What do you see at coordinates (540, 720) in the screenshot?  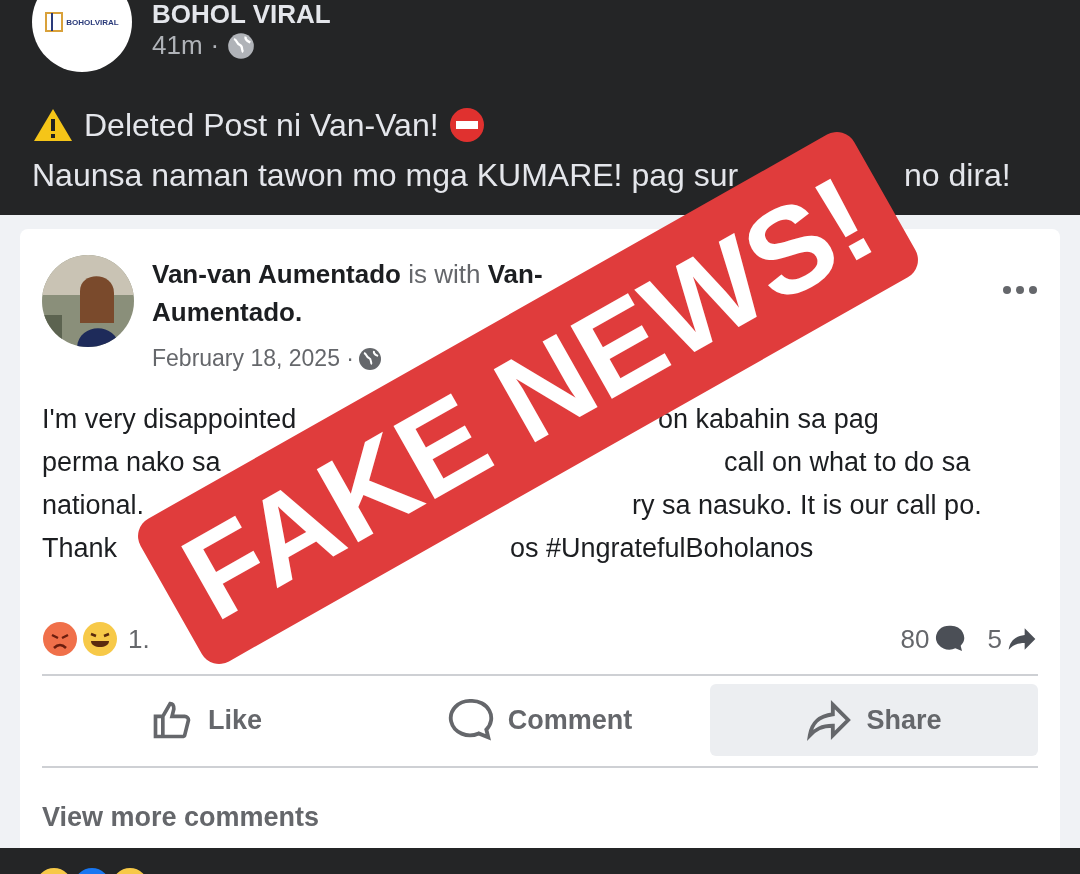 I see `post-action-button: Comment` at bounding box center [540, 720].